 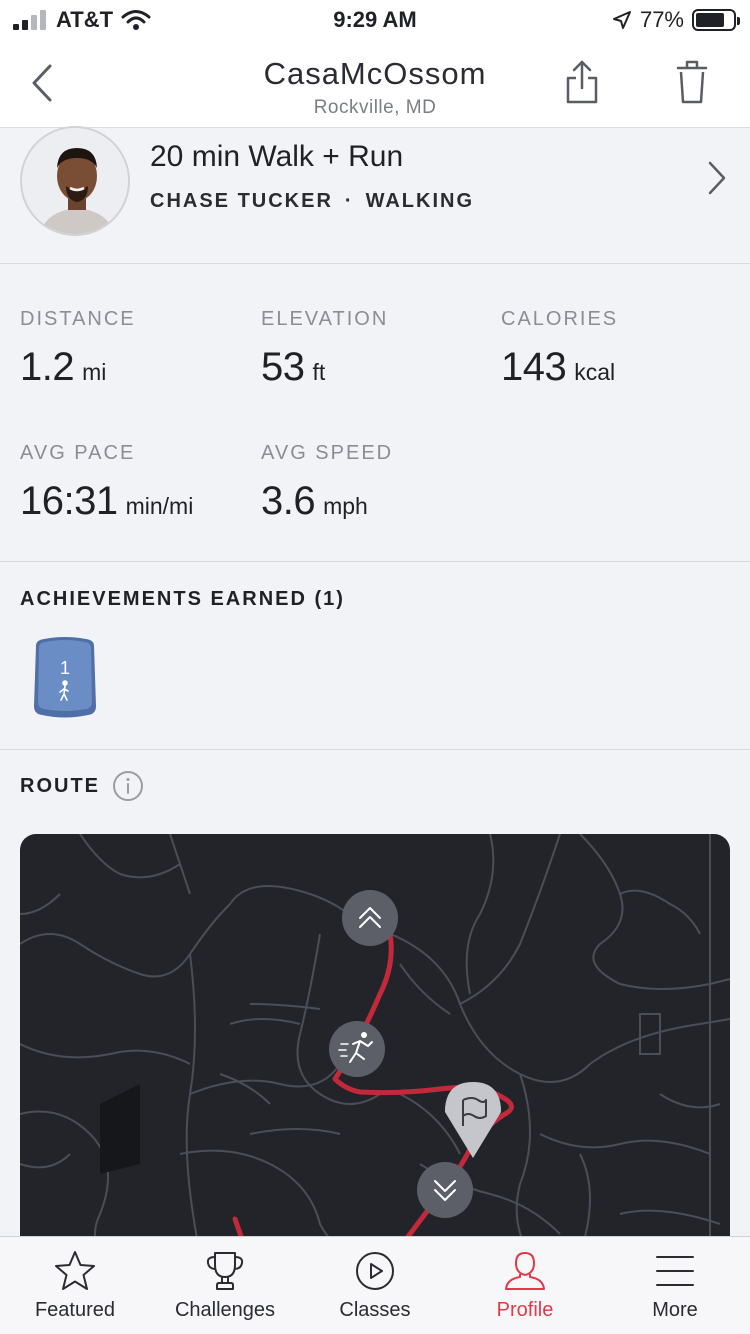 What do you see at coordinates (327, 453) in the screenshot?
I see `stat-label: AVG SPEED` at bounding box center [327, 453].